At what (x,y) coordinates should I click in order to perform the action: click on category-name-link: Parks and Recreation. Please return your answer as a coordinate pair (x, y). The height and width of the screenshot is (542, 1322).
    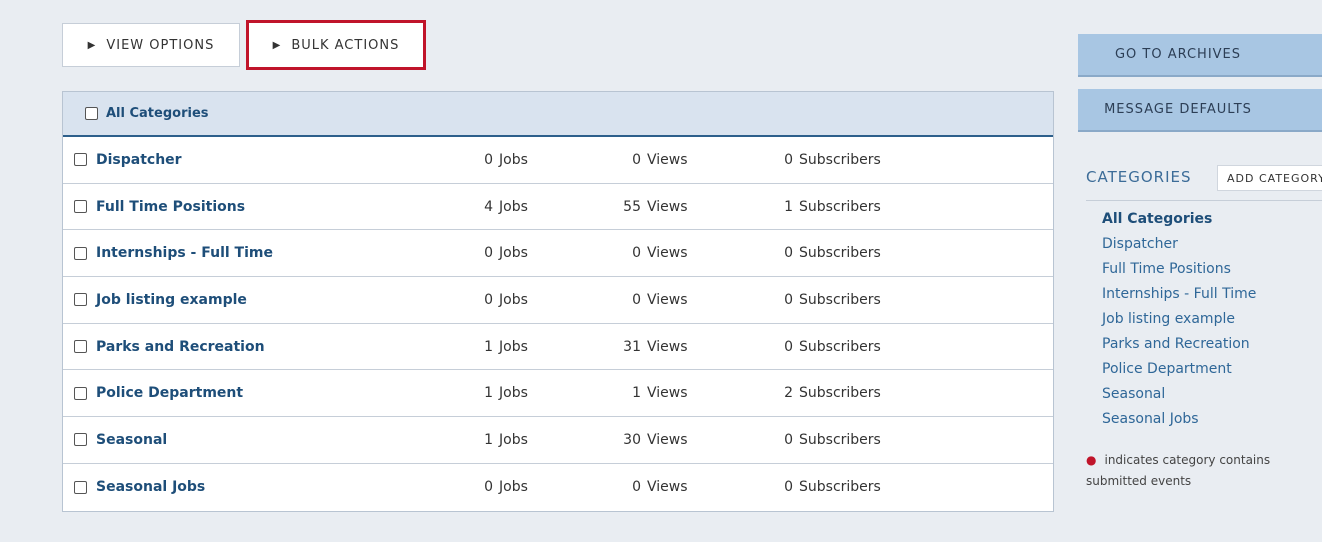
    Looking at the image, I should click on (180, 347).